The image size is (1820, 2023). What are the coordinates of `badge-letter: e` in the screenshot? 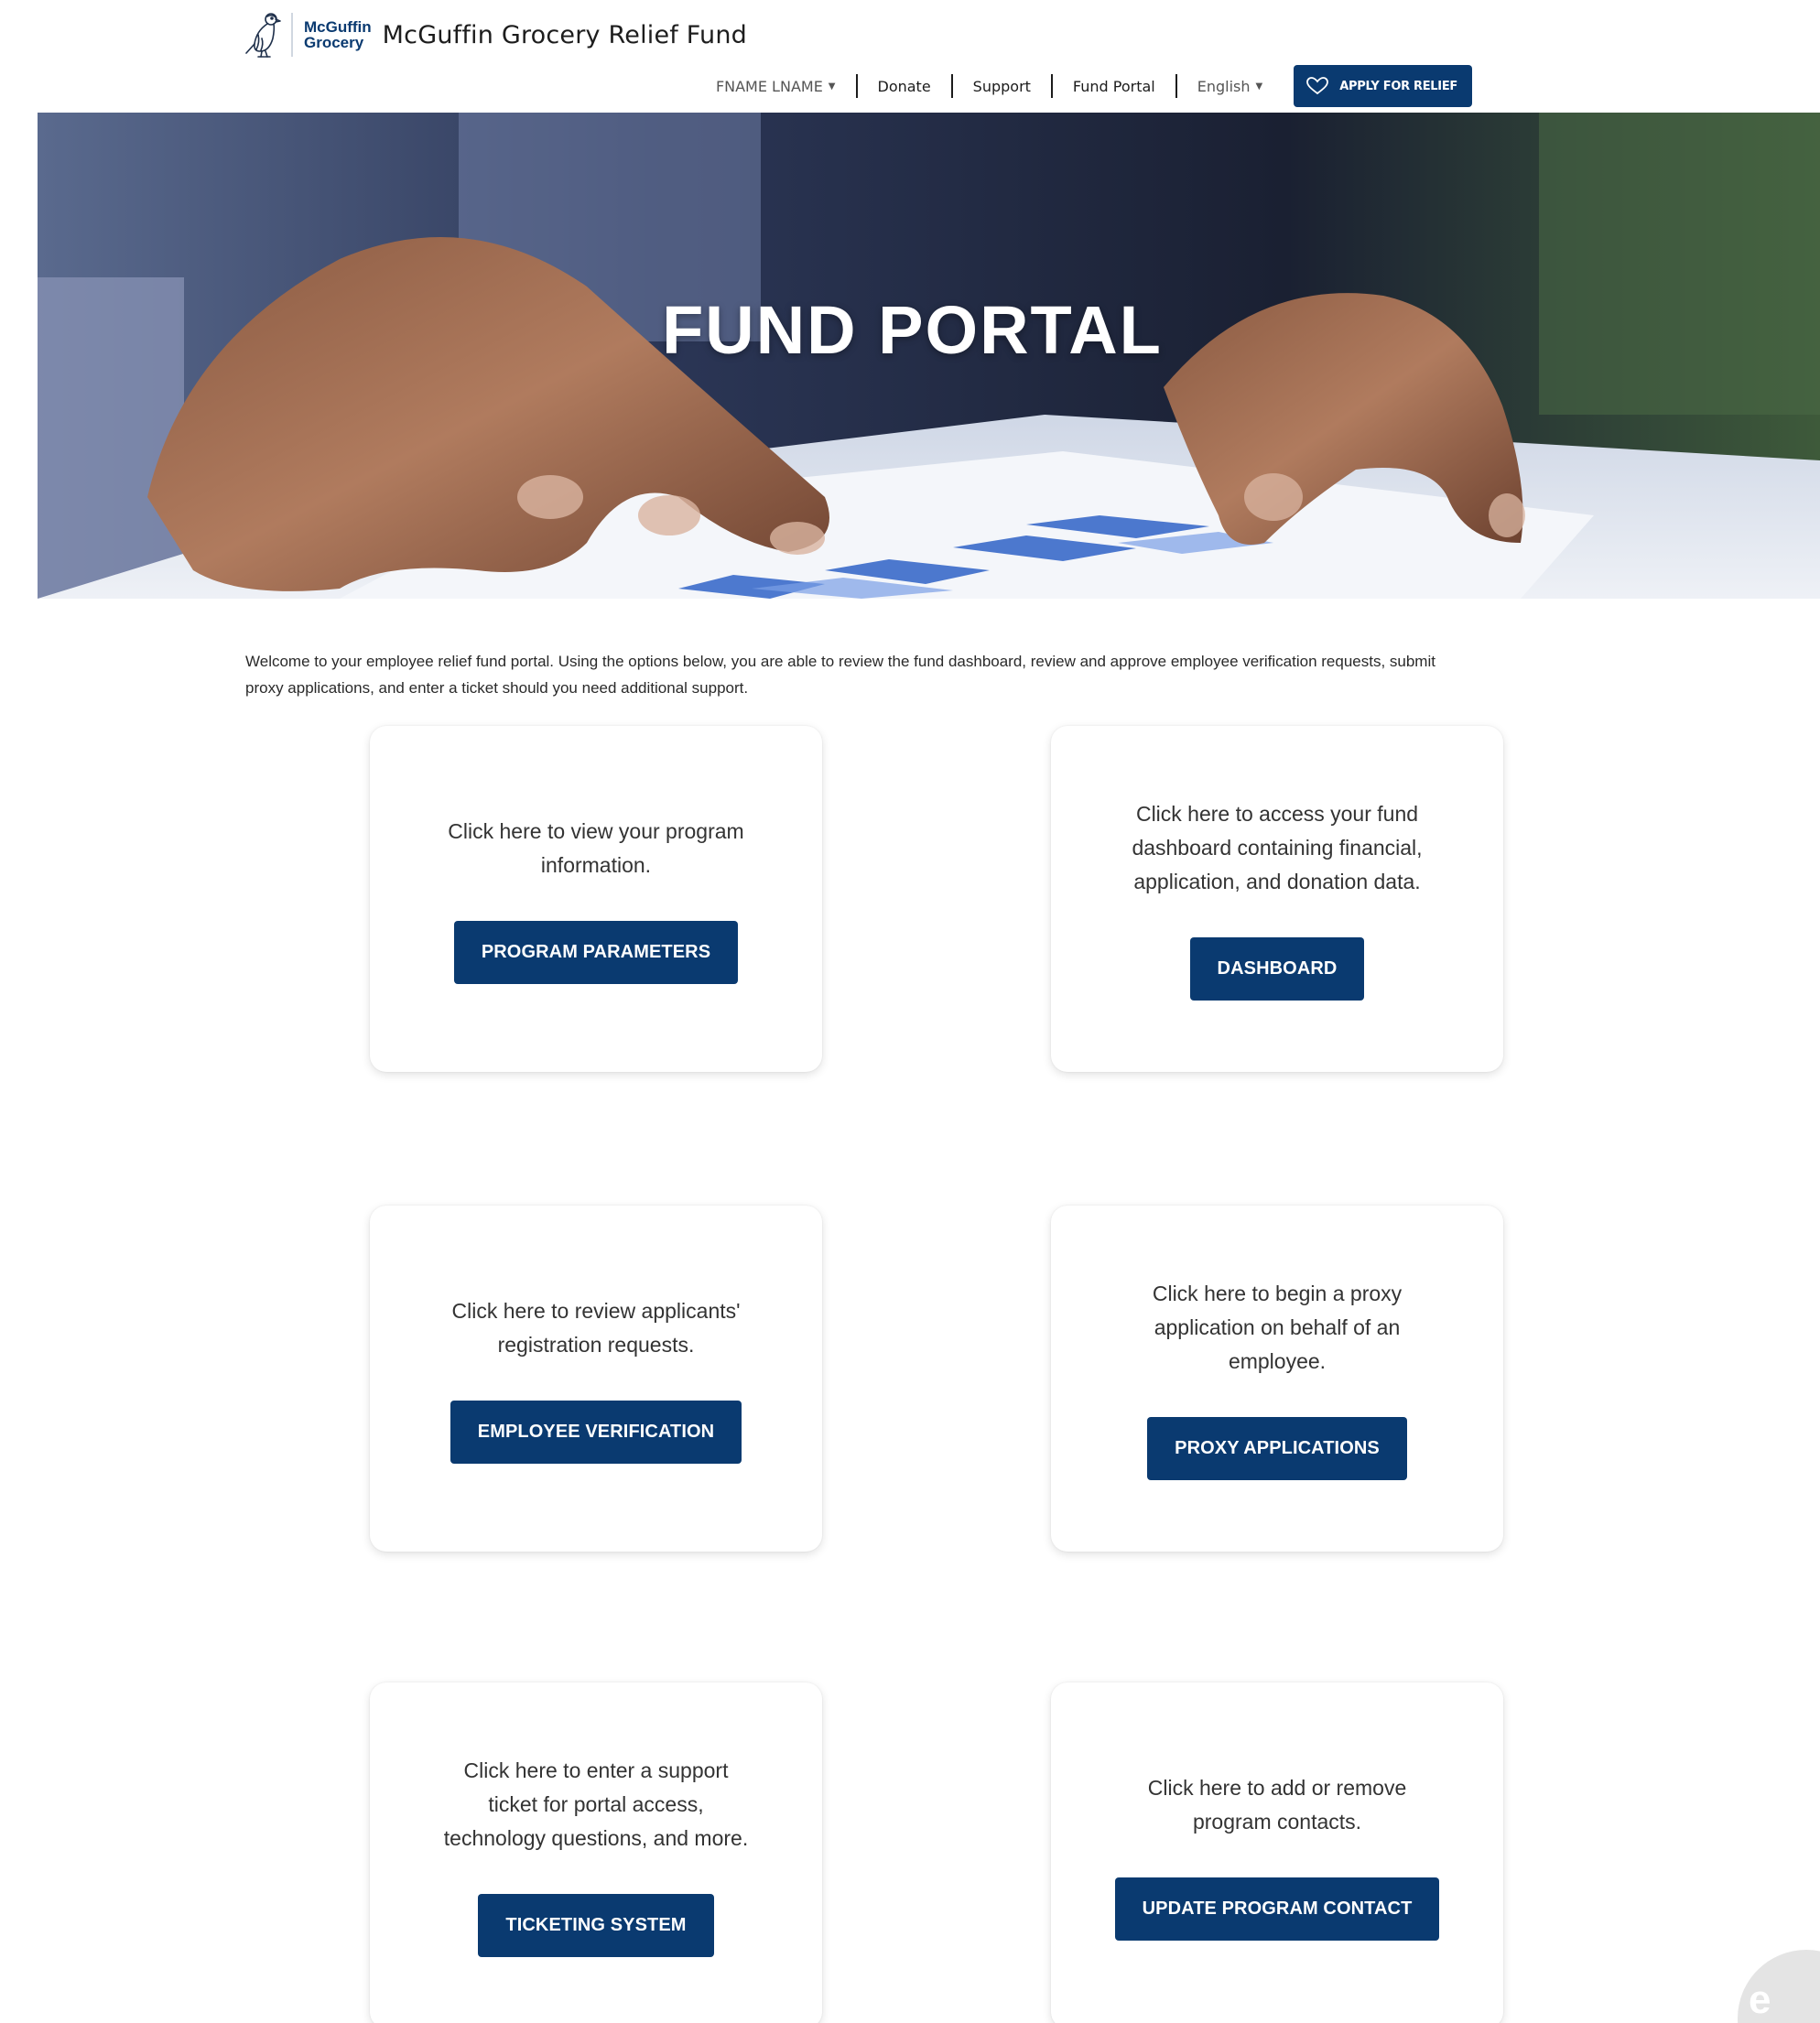 It's located at (1760, 1999).